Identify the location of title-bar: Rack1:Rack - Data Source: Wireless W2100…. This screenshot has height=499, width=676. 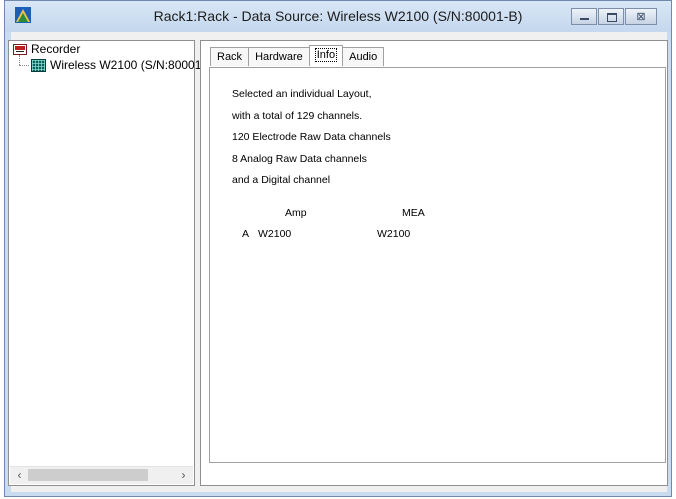
(338, 16).